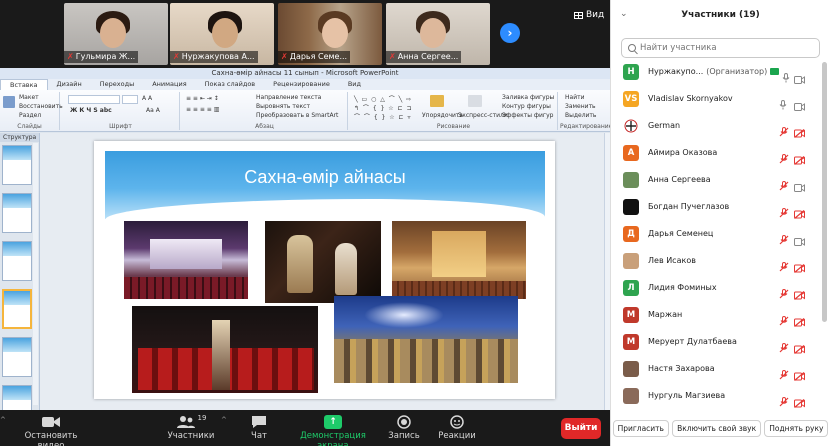 The height and width of the screenshot is (446, 829). What do you see at coordinates (121, 111) in the screenshot?
I see `ribbon-group-font: A A Ж К Ч S abc Aa A Шрифт` at bounding box center [121, 111].